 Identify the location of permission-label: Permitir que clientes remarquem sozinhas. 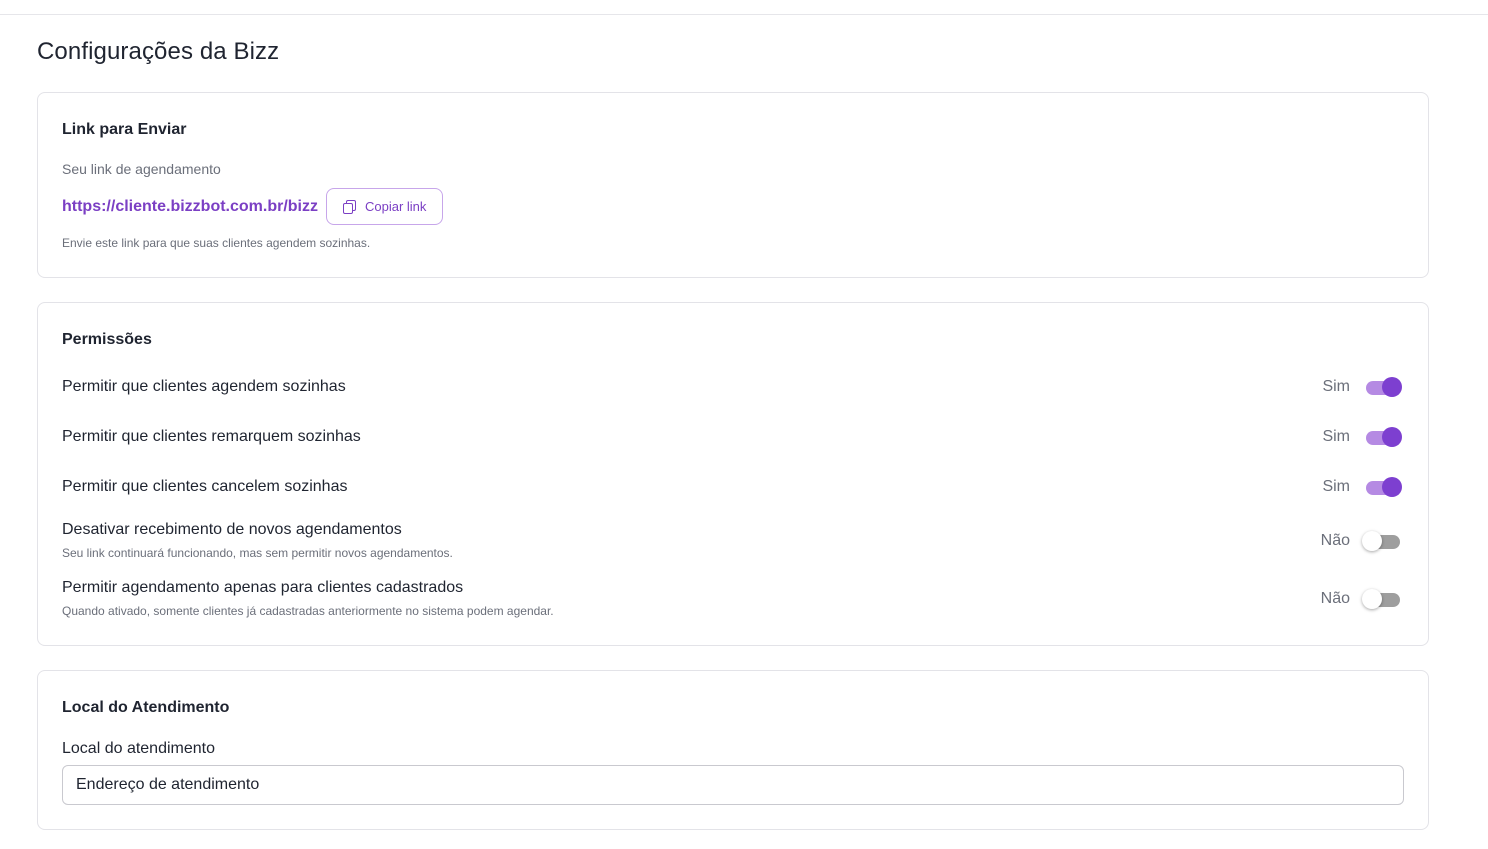
(211, 436).